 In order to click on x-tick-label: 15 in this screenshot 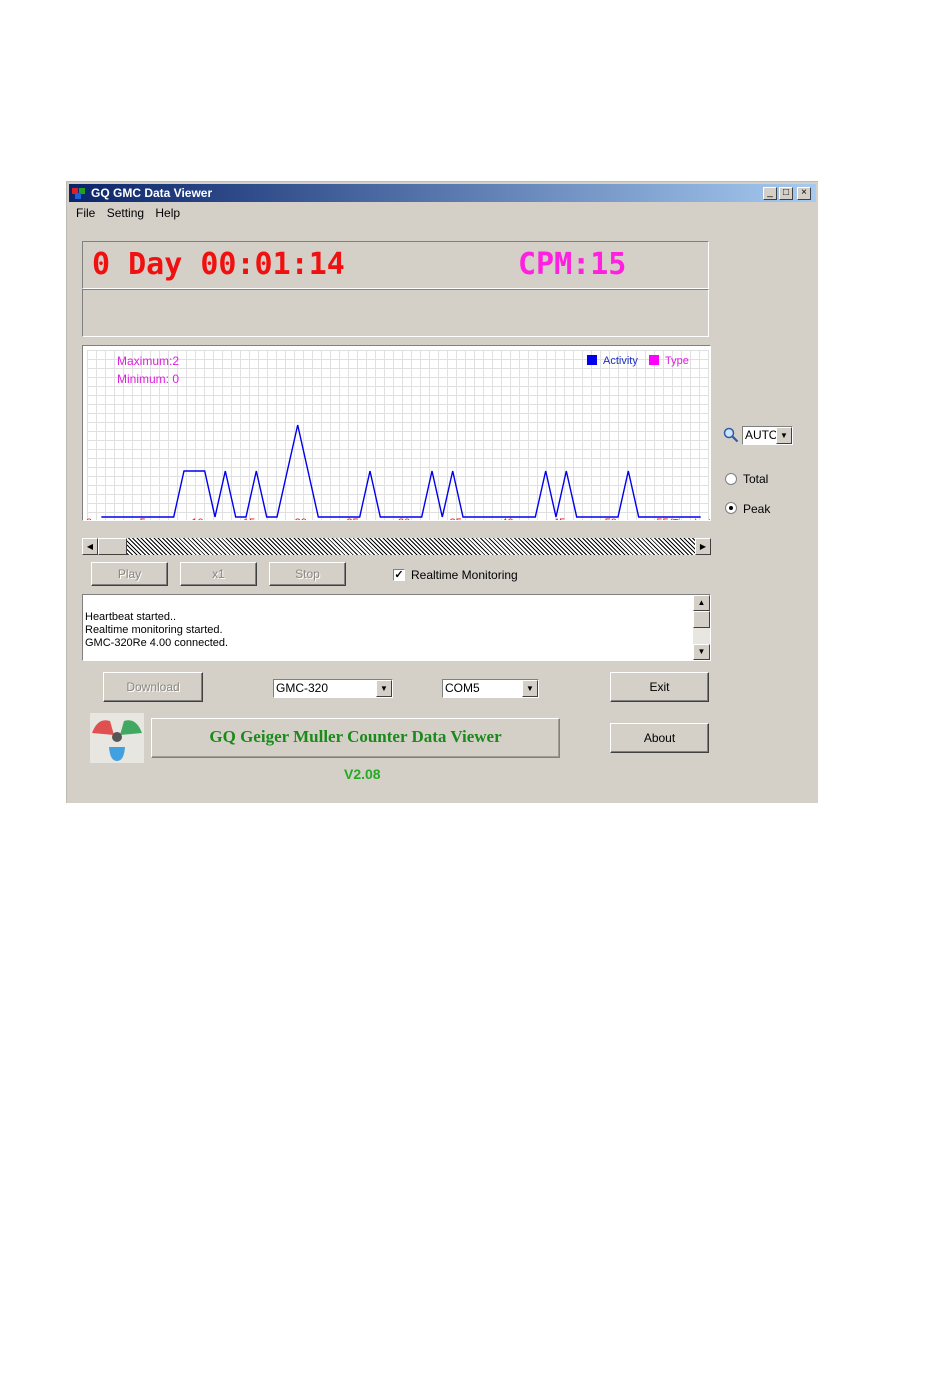, I will do `click(249, 518)`.